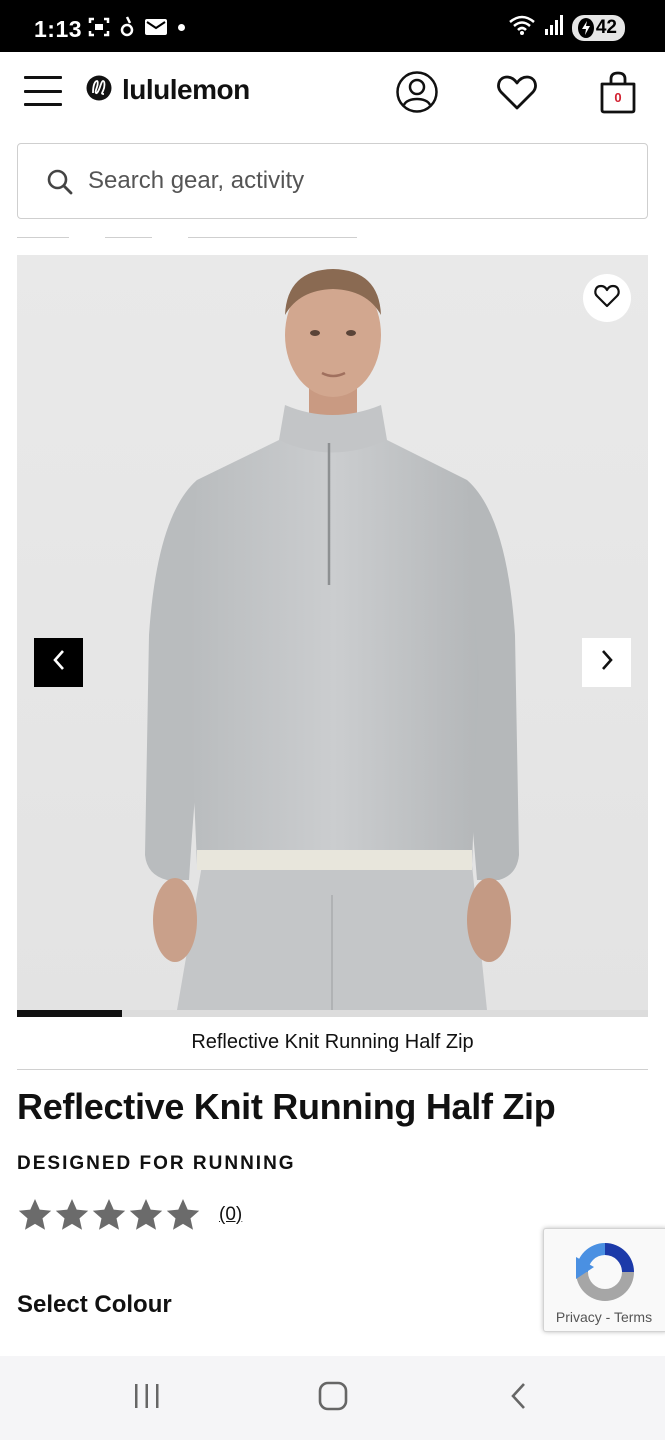 The width and height of the screenshot is (665, 1440). What do you see at coordinates (517, 92) in the screenshot?
I see `wishlist-heart-icon` at bounding box center [517, 92].